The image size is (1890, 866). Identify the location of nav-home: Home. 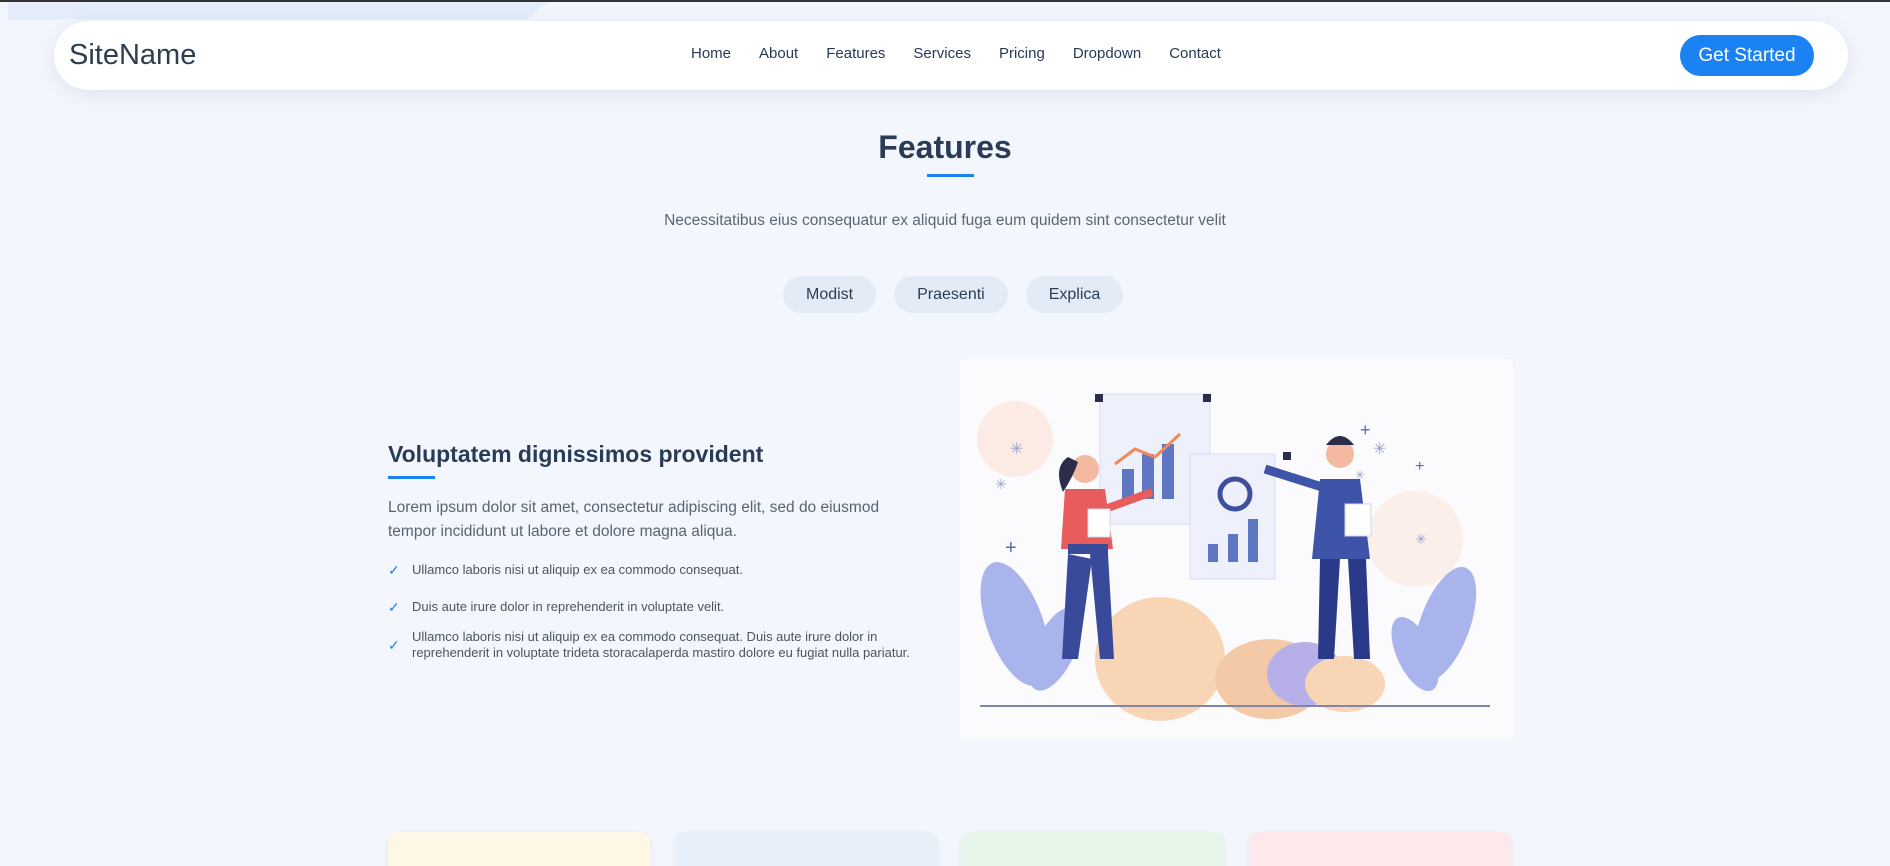
(711, 53).